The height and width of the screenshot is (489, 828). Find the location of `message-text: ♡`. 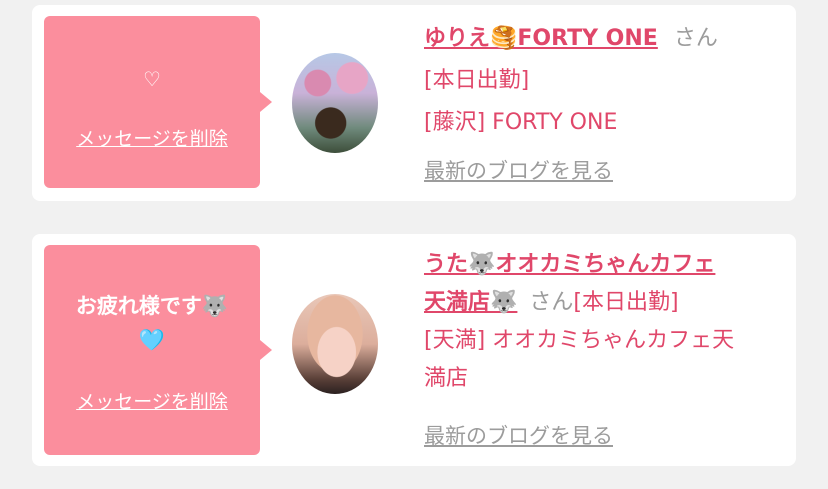

message-text: ♡ is located at coordinates (152, 79).